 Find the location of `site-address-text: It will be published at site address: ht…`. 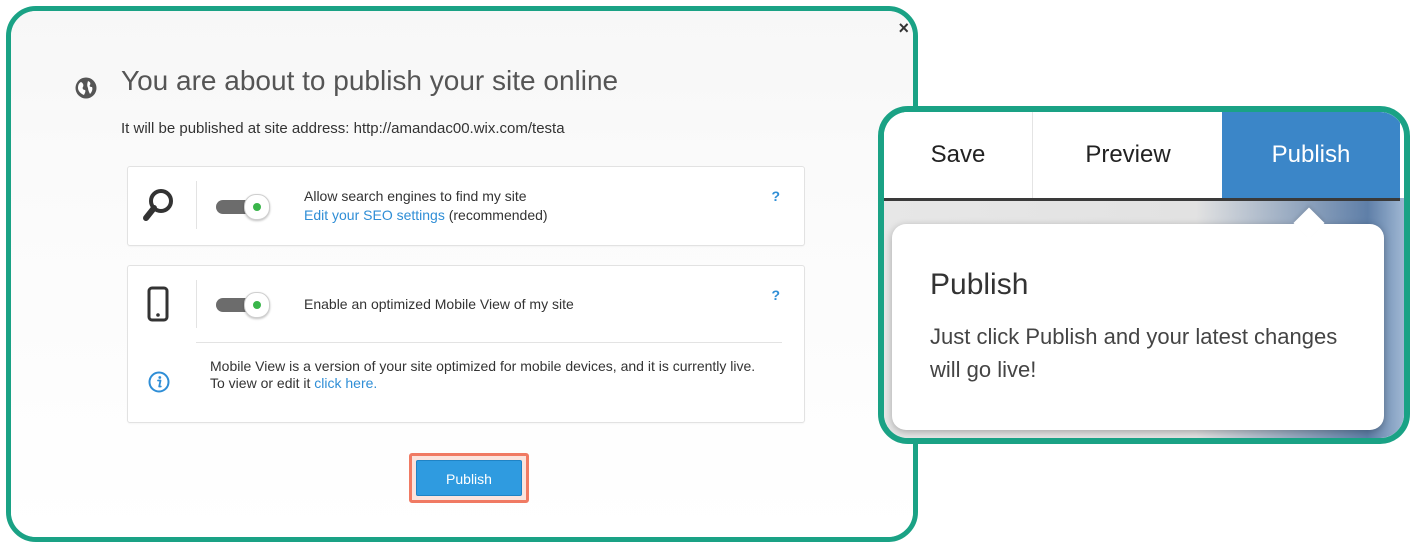

site-address-text: It will be published at site address: ht… is located at coordinates (343, 128).